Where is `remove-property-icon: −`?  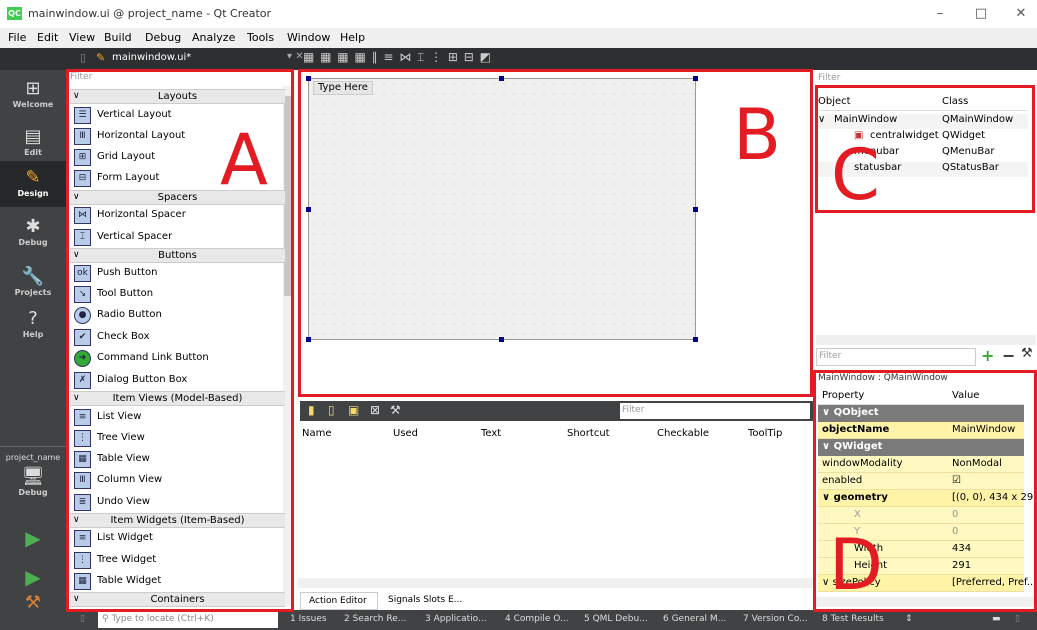
remove-property-icon: − is located at coordinates (1008, 355).